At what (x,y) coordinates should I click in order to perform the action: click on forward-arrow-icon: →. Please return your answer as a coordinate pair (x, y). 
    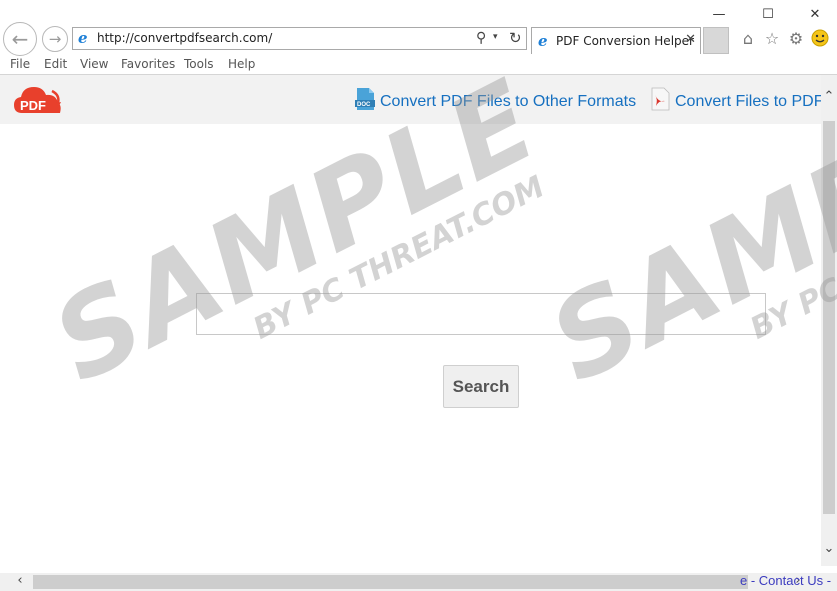
    Looking at the image, I should click on (55, 39).